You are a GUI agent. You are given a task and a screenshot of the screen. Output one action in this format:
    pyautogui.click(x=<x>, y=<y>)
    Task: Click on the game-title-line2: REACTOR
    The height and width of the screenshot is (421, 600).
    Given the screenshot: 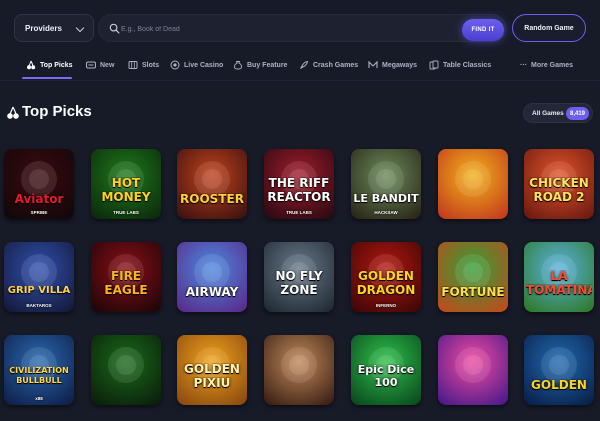 What is the action you would take?
    pyautogui.click(x=299, y=197)
    